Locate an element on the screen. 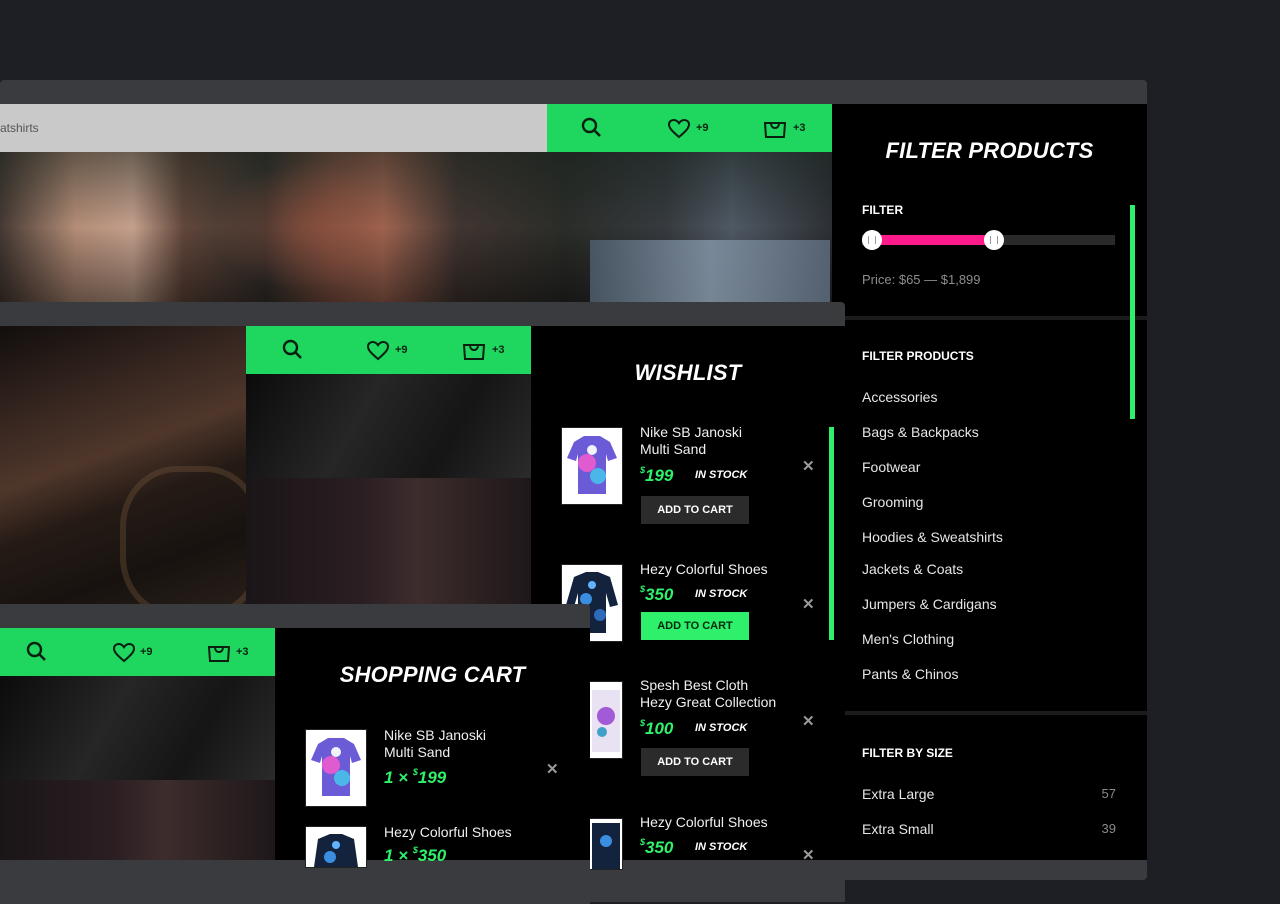 The width and height of the screenshot is (1280, 904). wishlist-item-name-line2: Hezy Great Collection is located at coordinates (708, 702).